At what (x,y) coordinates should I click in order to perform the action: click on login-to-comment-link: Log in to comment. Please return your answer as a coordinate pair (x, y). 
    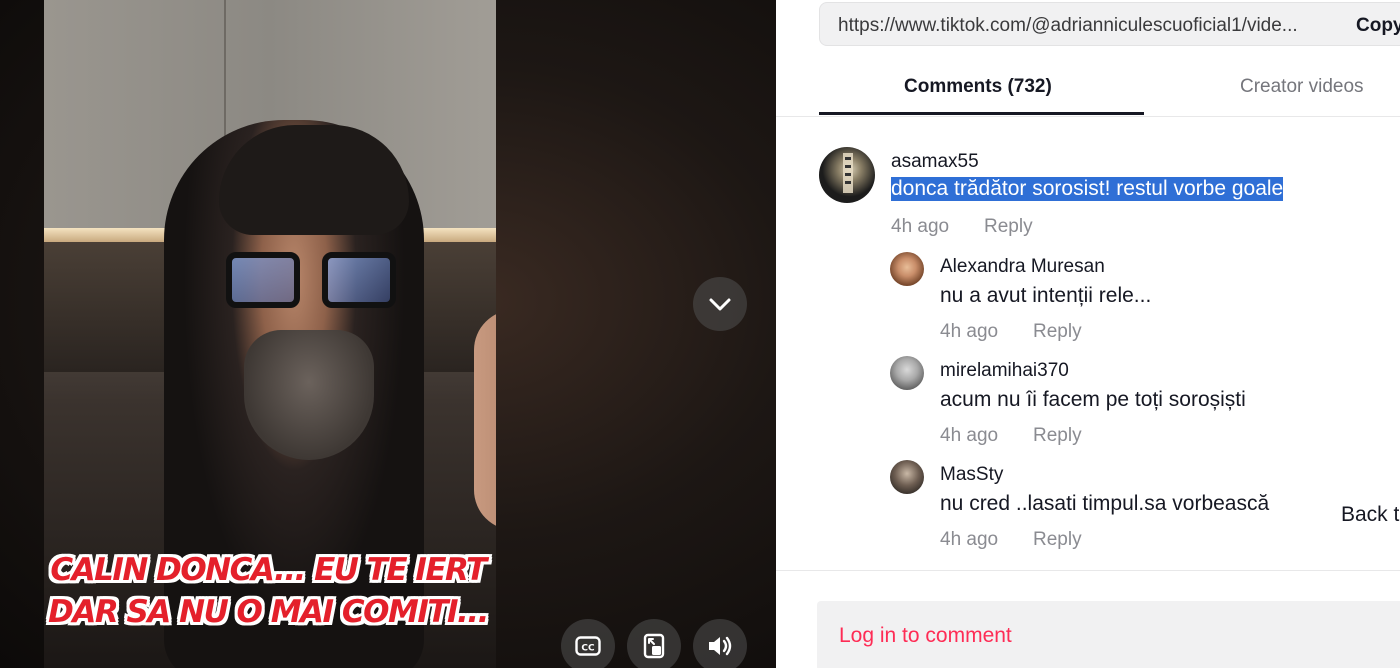
    Looking at the image, I should click on (925, 636).